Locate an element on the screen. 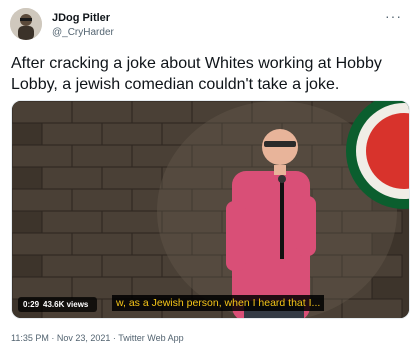  display-name: JDog Pitler is located at coordinates (81, 18).